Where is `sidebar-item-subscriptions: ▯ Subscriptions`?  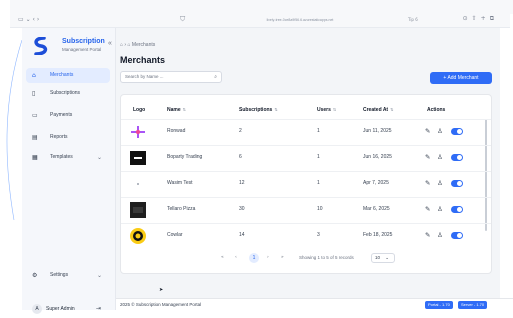
sidebar-item-subscriptions: ▯ Subscriptions is located at coordinates (68, 93).